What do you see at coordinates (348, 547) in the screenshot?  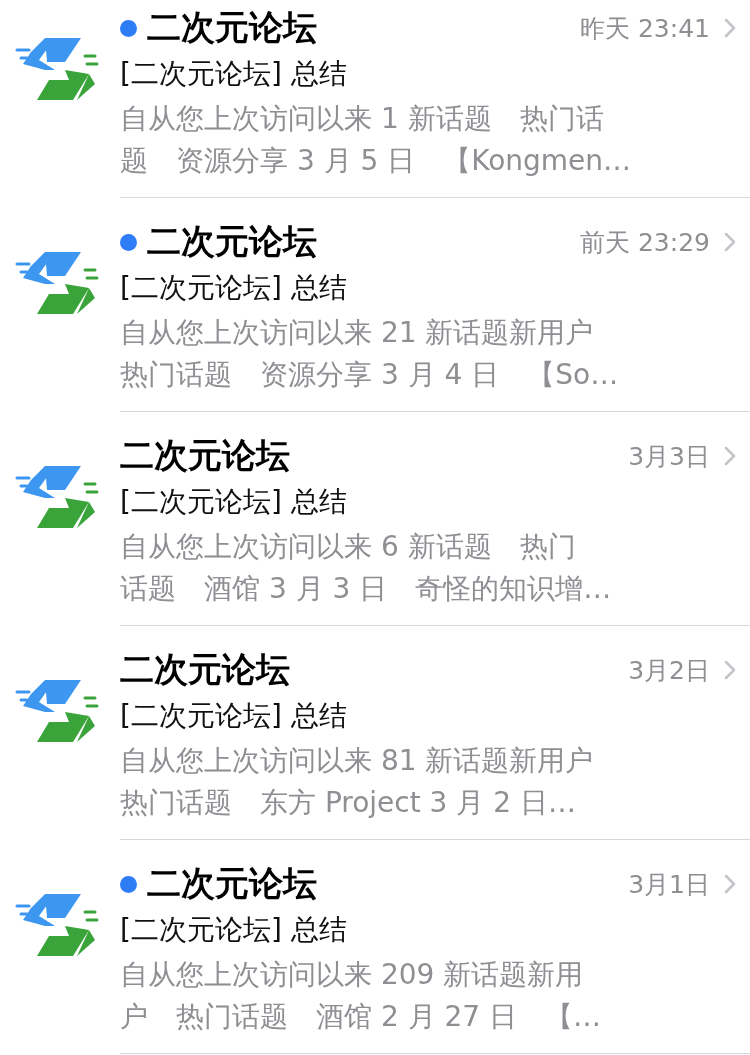 I see `message-preview: 自从您上次访问以来 6 新话题 热门` at bounding box center [348, 547].